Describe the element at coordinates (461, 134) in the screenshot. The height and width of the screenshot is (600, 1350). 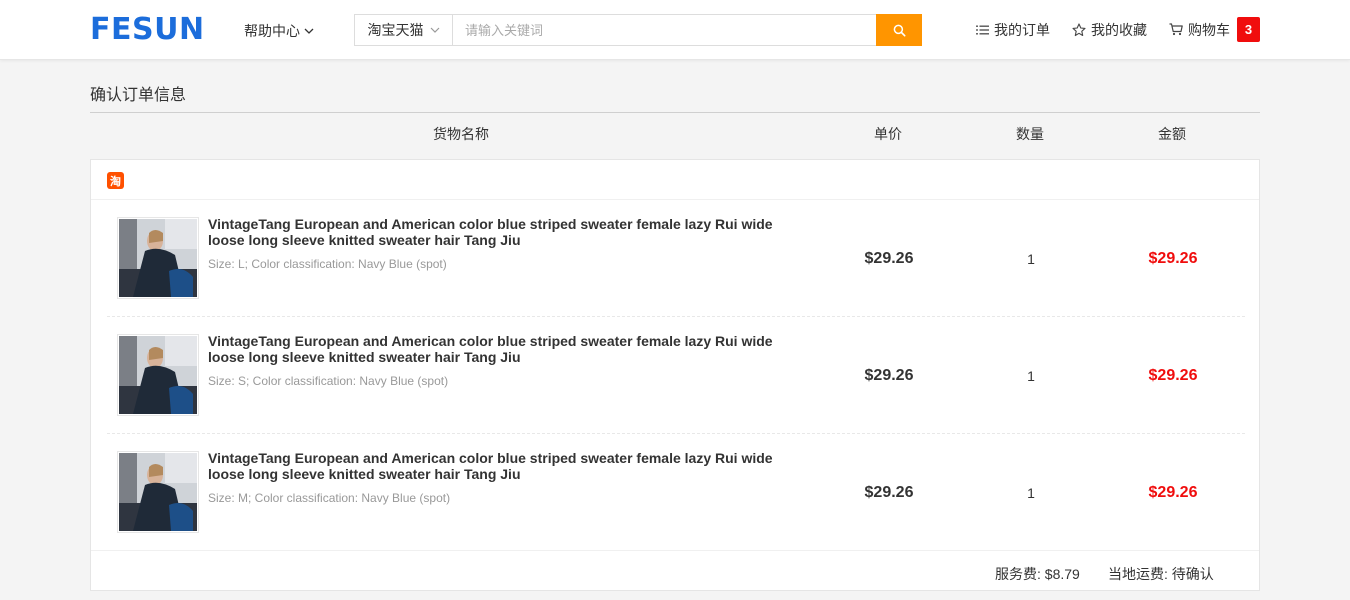
I see `column-header-name: 货物名称` at that location.